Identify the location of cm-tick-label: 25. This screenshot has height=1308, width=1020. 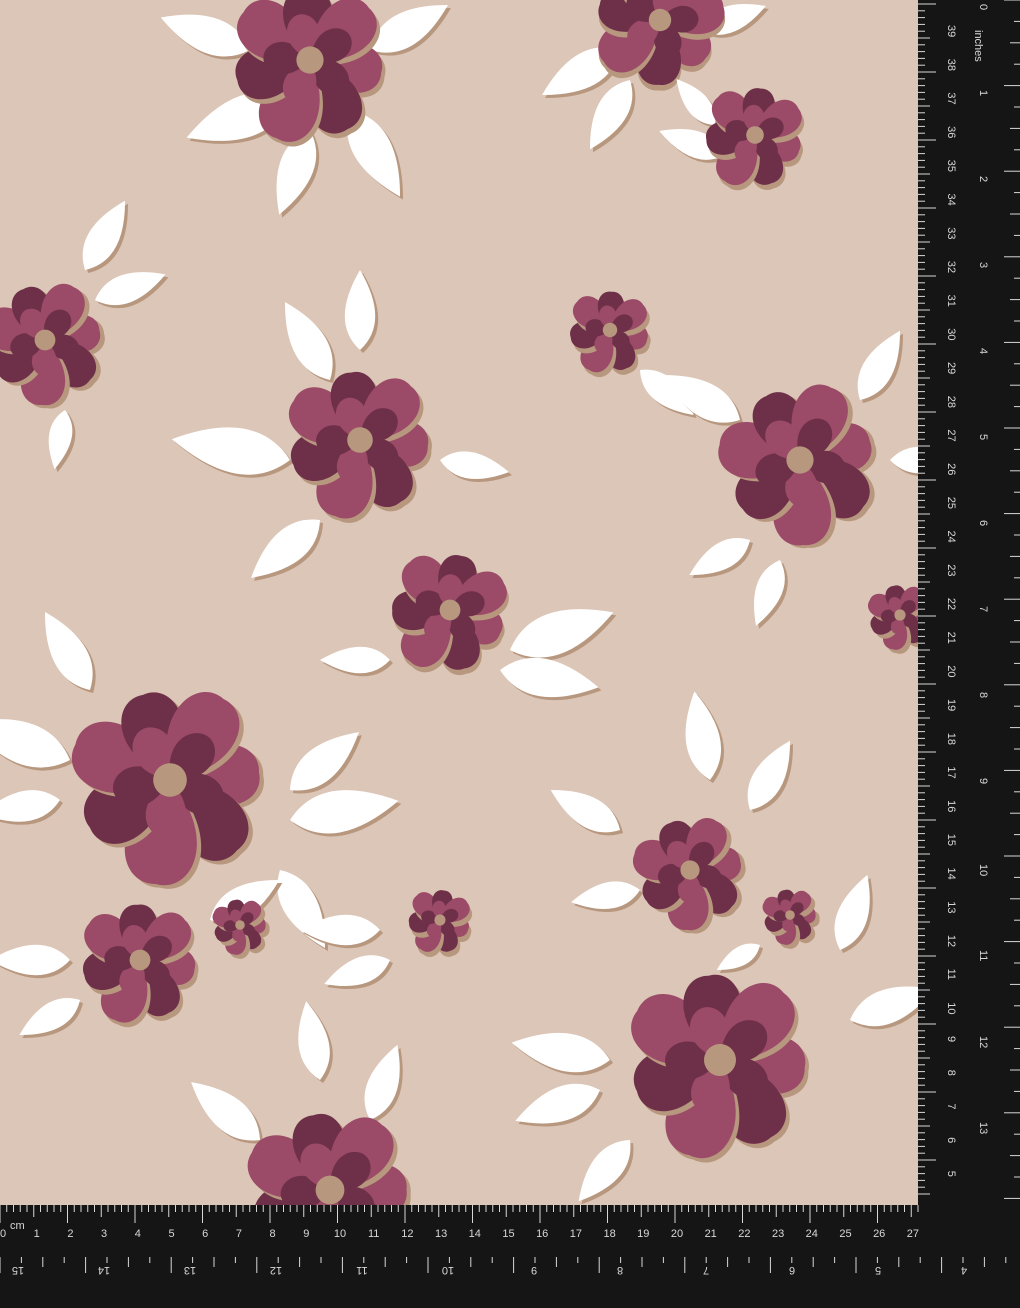
(845, 1234).